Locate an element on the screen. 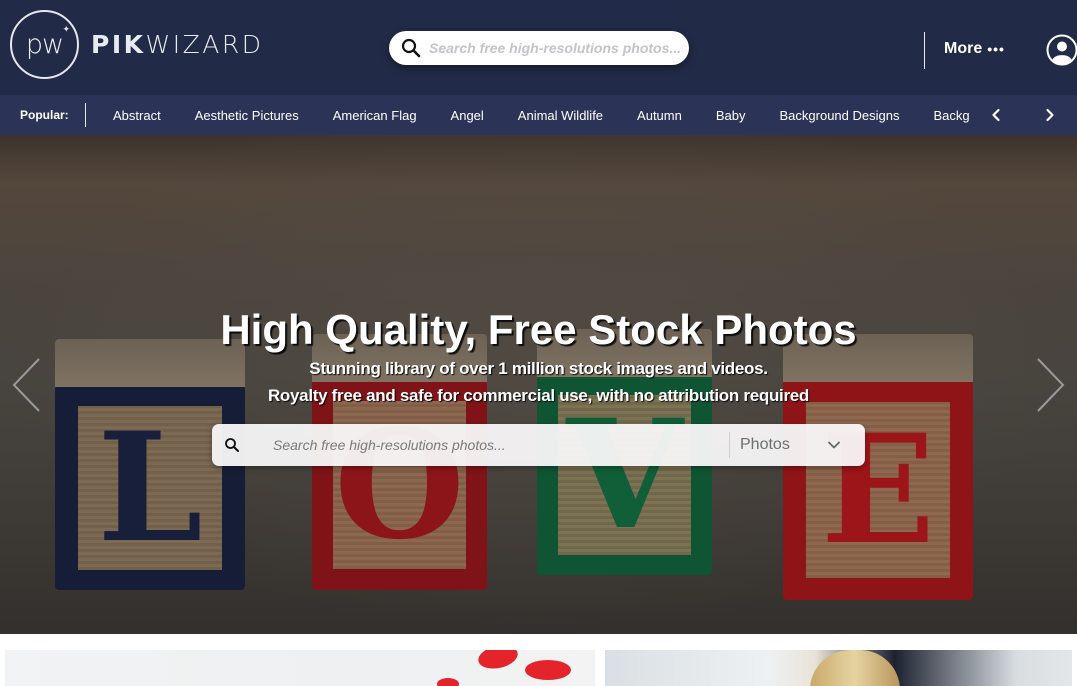 Image resolution: width=1077 pixels, height=686 pixels. tags-next-button is located at coordinates (1050, 115).